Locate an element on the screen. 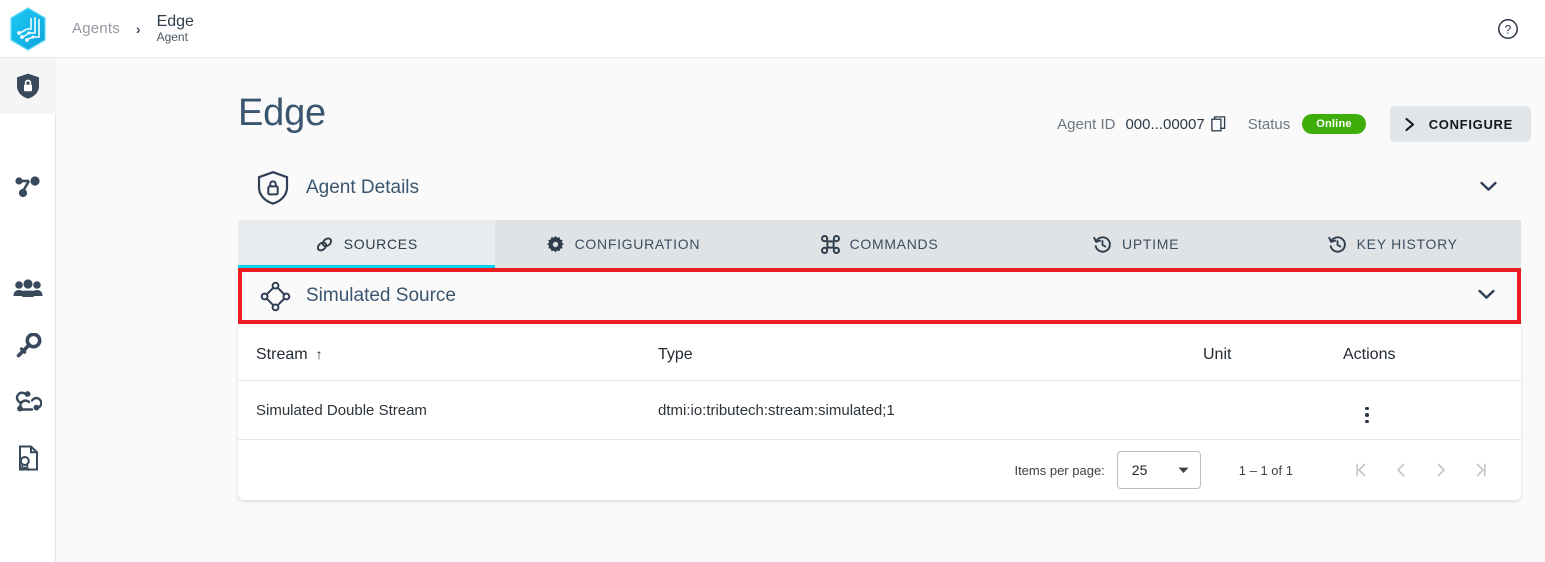 The width and height of the screenshot is (1545, 562). column-header-stream: Stream ↑ is located at coordinates (448, 354).